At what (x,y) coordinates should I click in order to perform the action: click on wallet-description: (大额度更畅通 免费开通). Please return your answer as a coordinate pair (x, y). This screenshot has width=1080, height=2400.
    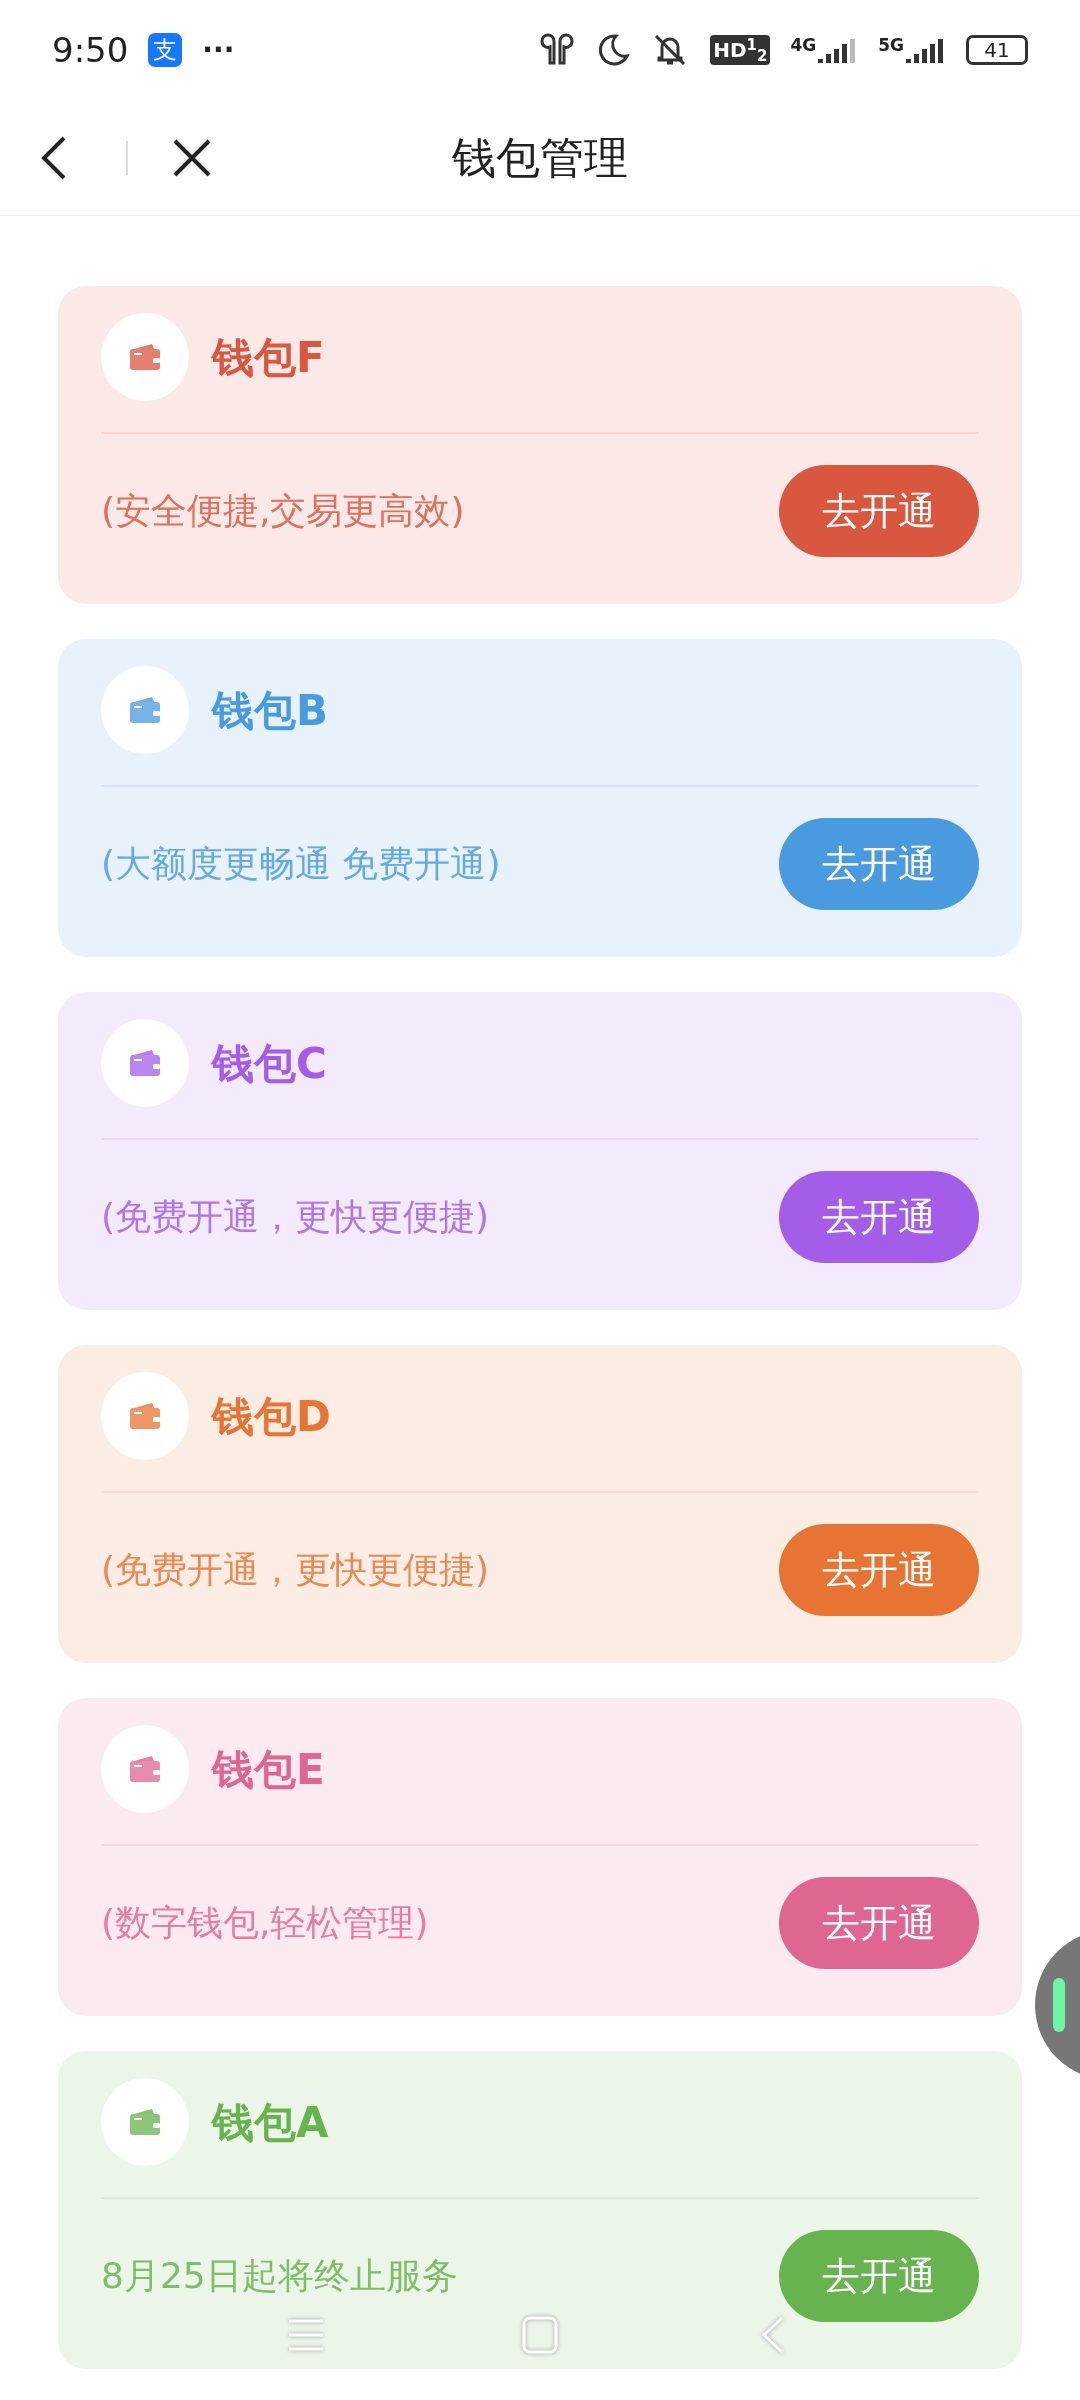
    Looking at the image, I should click on (301, 864).